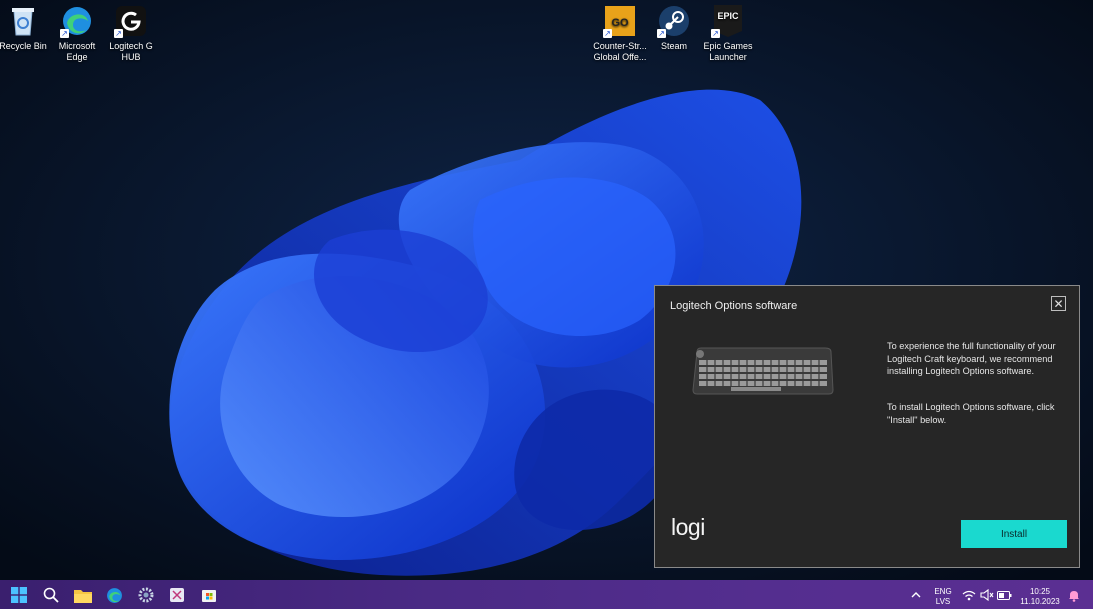  I want to click on logitech-g-icon: ↗, so click(131, 21).